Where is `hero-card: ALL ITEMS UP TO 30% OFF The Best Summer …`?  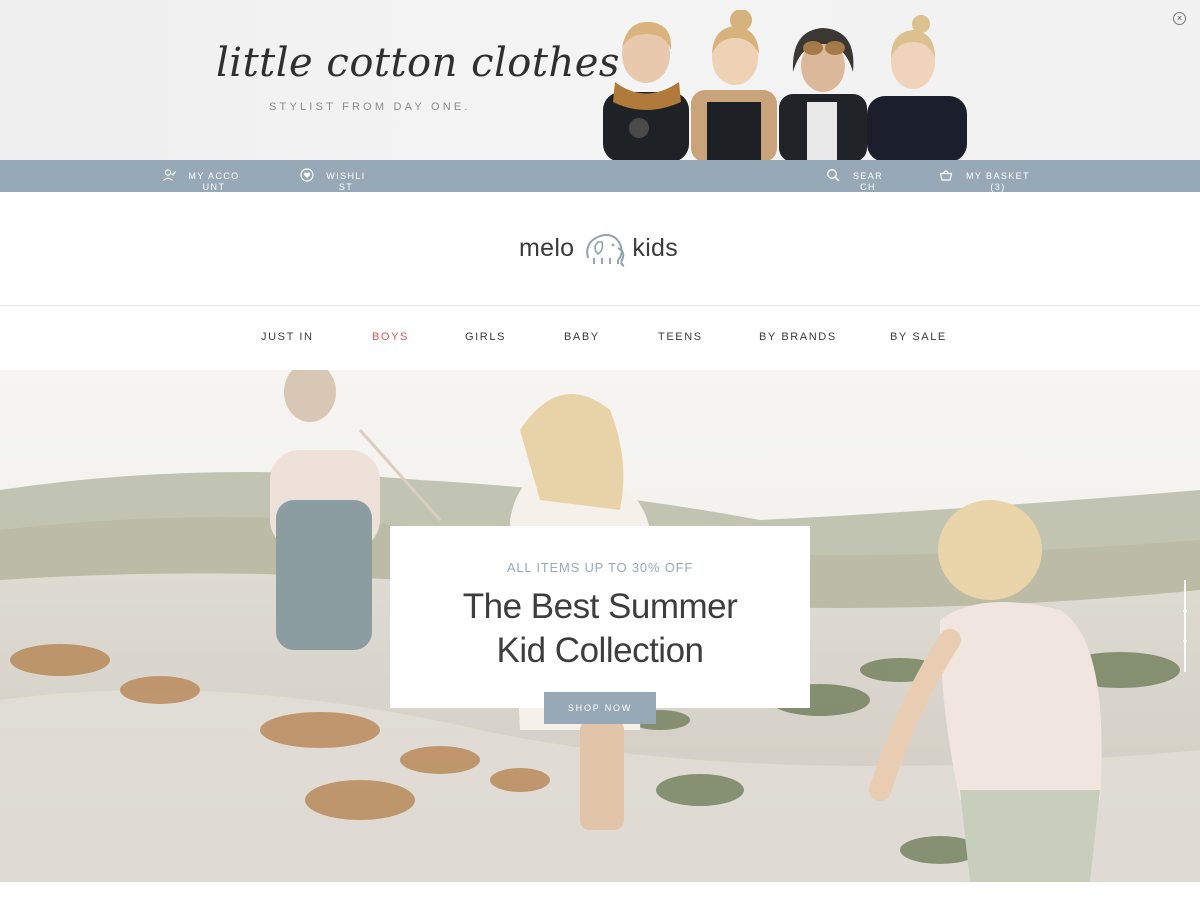
hero-card: ALL ITEMS UP TO 30% OFF The Best Summer … is located at coordinates (600, 625).